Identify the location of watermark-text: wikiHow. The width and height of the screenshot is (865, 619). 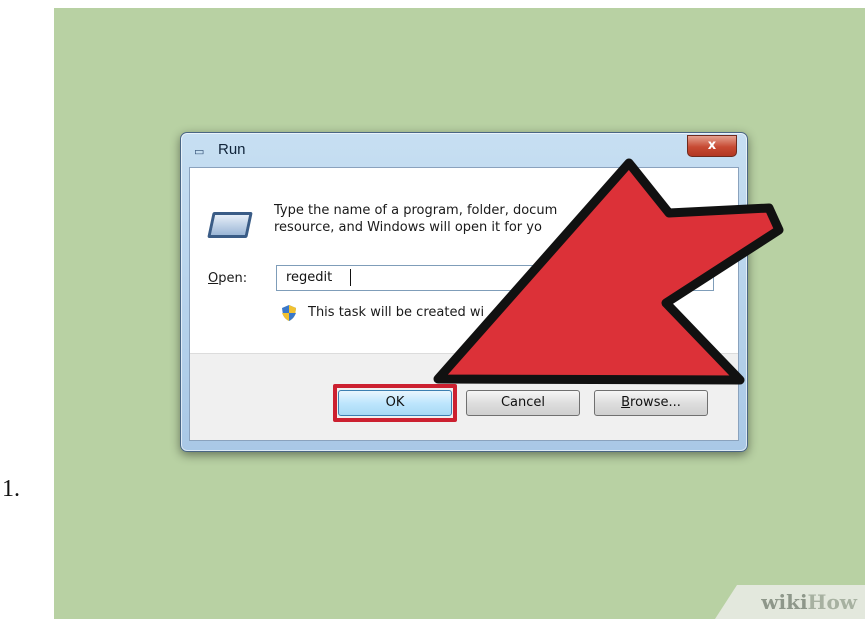
(809, 602).